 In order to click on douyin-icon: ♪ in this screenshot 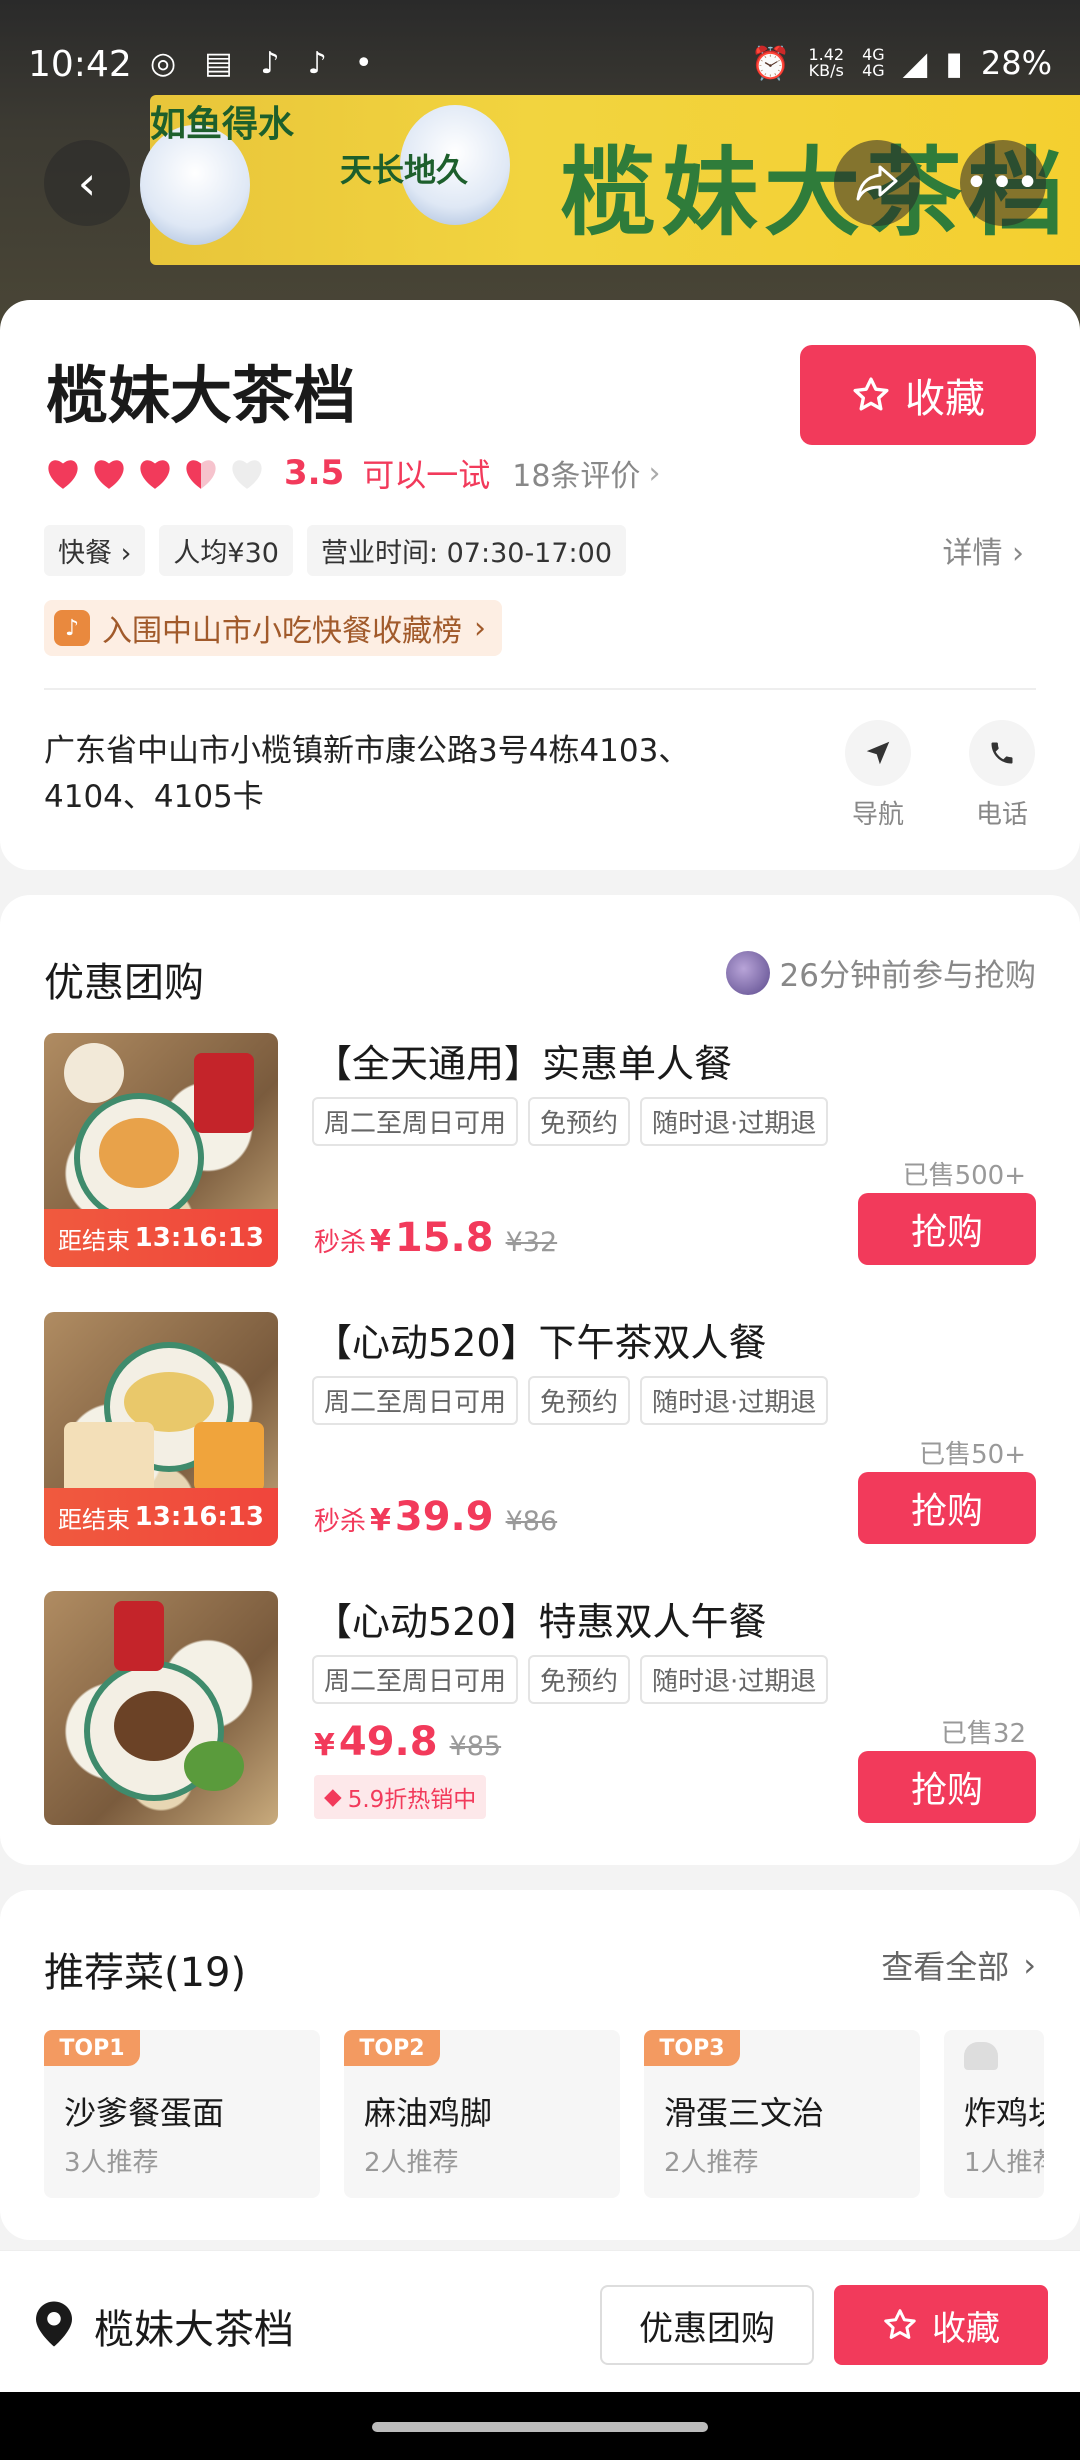, I will do `click(72, 628)`.